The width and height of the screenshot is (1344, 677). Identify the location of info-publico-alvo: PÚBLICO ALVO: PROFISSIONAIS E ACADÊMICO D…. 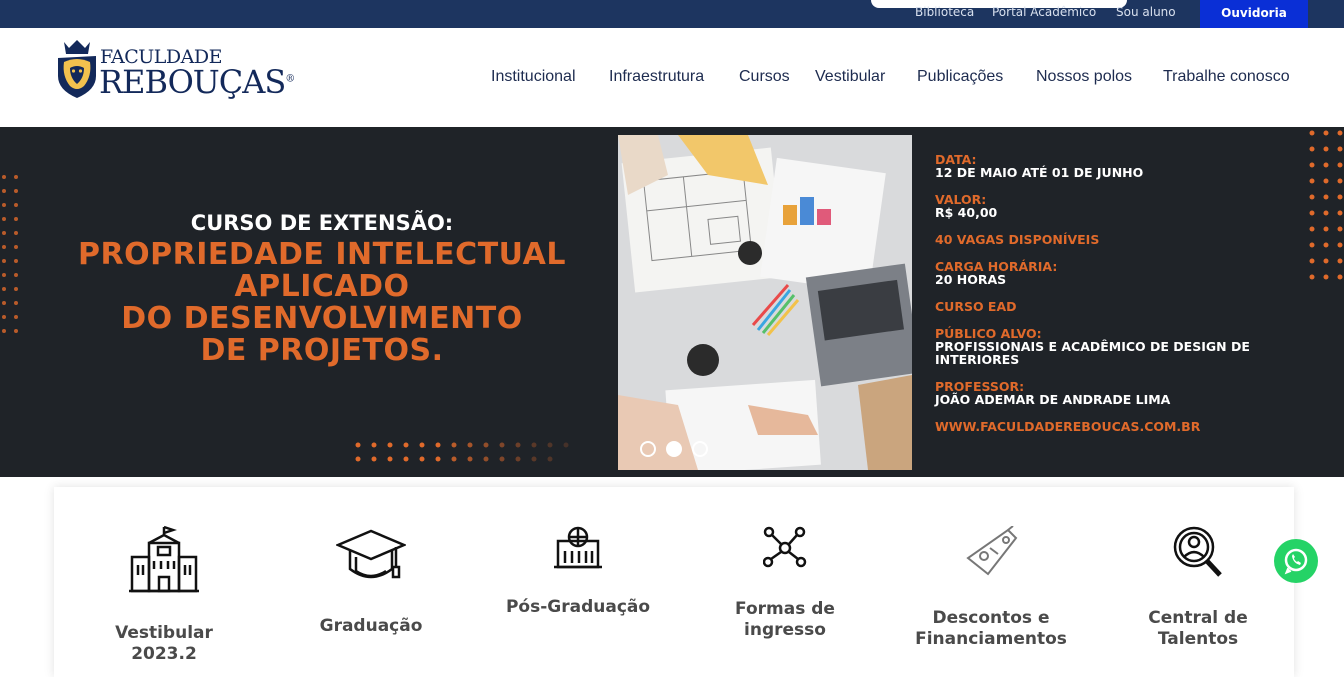
(1092, 346).